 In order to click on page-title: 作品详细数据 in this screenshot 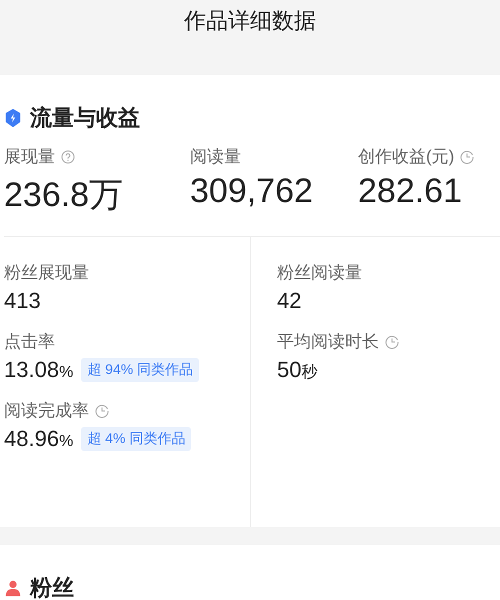, I will do `click(250, 21)`.